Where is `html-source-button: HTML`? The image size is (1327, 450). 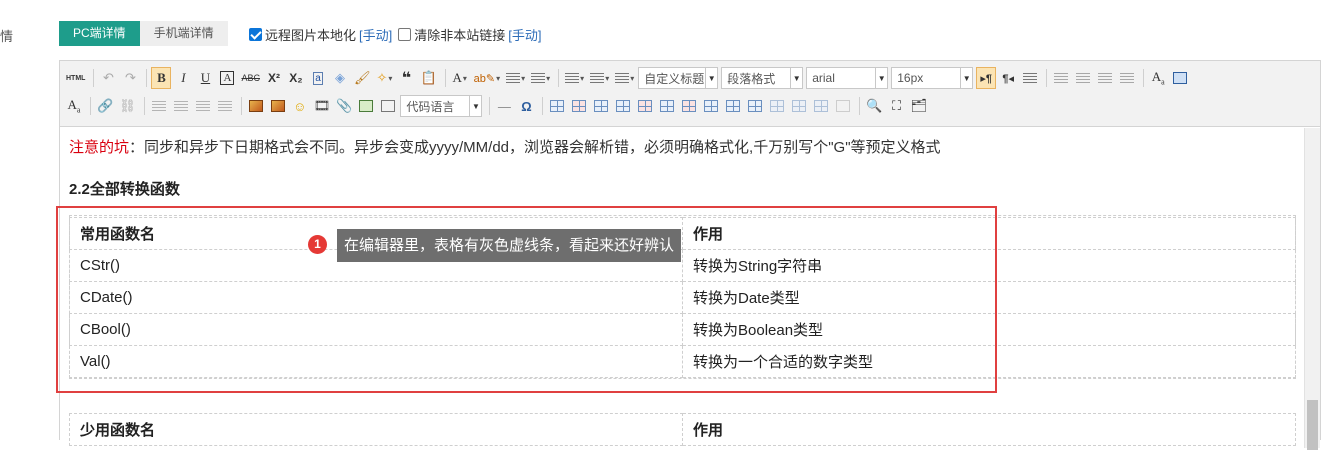
html-source-button: HTML is located at coordinates (75, 78).